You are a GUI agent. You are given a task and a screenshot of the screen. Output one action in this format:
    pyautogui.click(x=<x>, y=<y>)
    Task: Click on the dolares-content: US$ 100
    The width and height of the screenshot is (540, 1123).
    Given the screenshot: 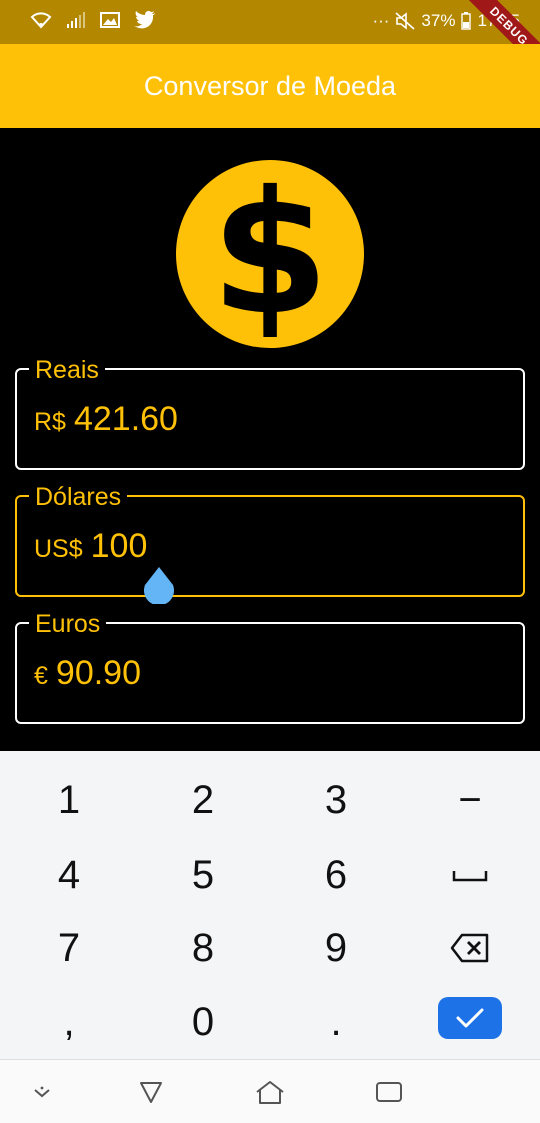 What is the action you would take?
    pyautogui.click(x=90, y=546)
    